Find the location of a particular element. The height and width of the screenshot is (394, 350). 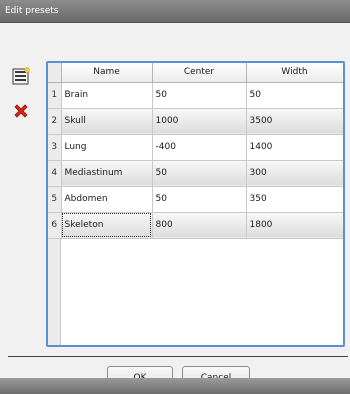

add-document-icon is located at coordinates (21, 76).